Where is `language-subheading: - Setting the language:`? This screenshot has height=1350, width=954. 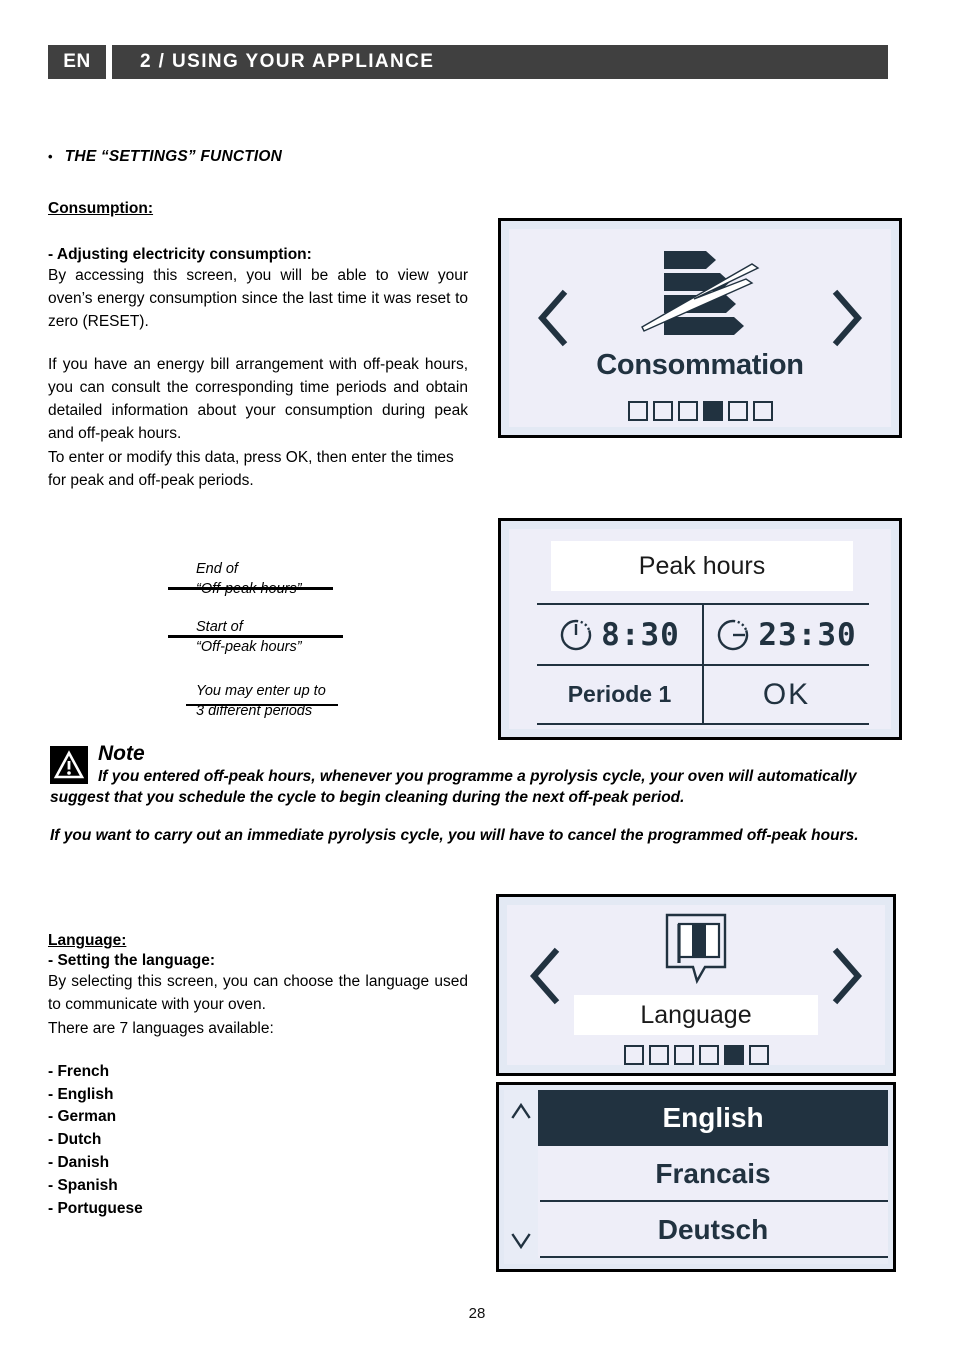
language-subheading: - Setting the language: is located at coordinates (132, 960).